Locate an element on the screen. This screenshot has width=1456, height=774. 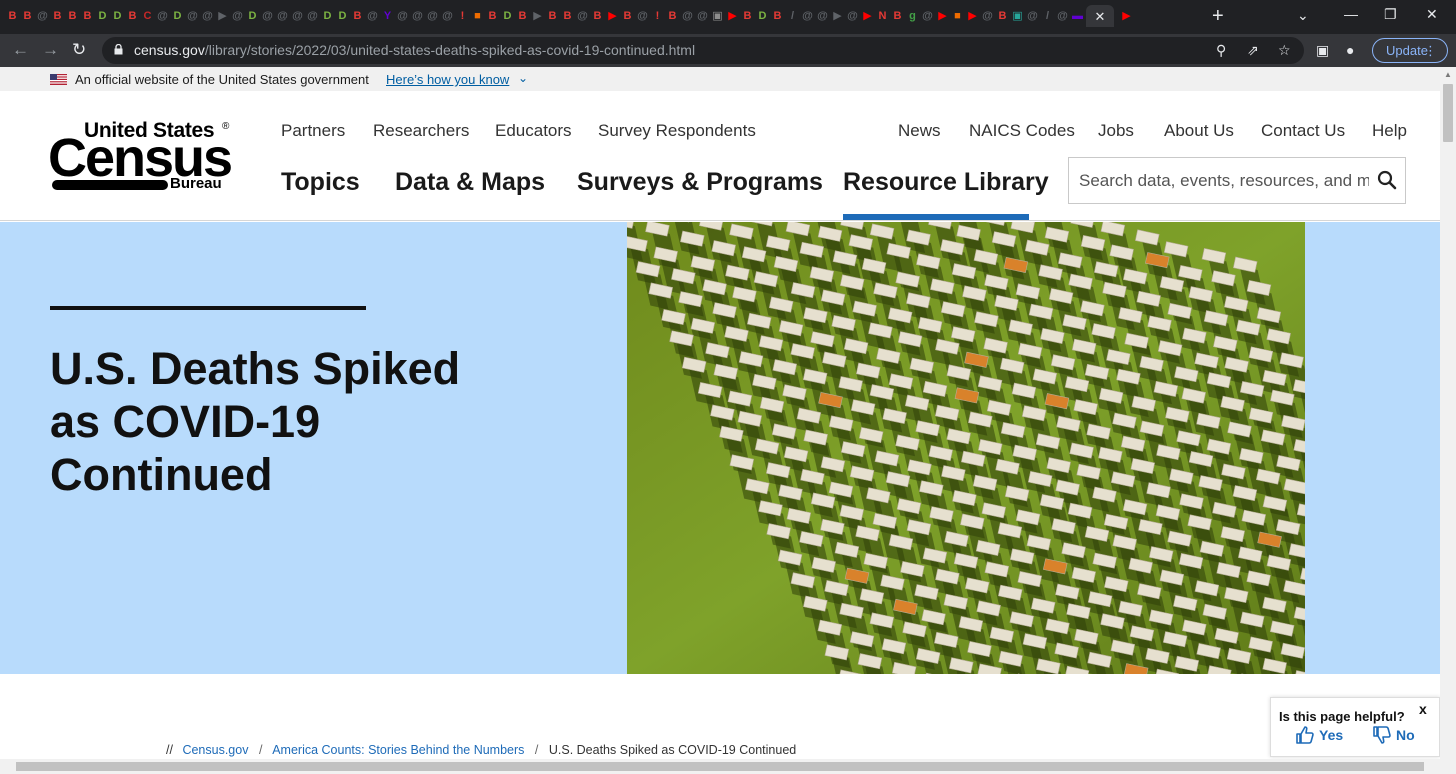
horizontal-scrollbar is located at coordinates (720, 766).